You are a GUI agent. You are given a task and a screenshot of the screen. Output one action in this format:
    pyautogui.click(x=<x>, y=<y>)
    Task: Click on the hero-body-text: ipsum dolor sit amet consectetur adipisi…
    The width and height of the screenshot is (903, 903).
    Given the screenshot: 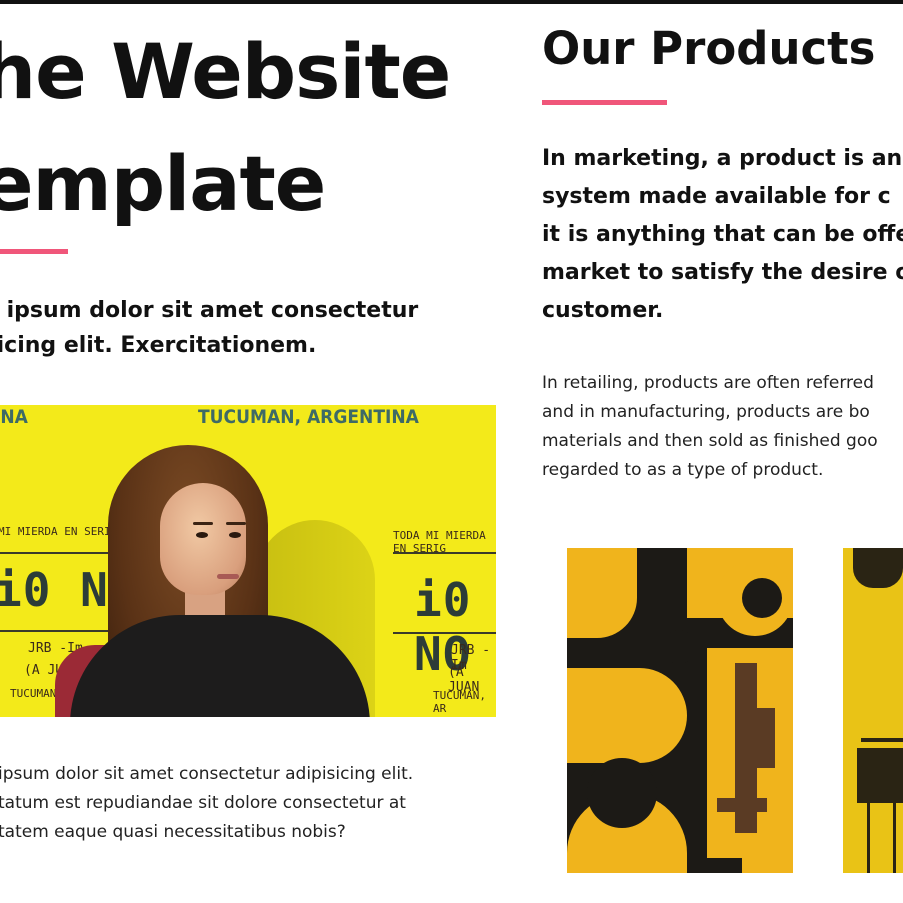 What is the action you would take?
    pyautogui.click(x=249, y=803)
    